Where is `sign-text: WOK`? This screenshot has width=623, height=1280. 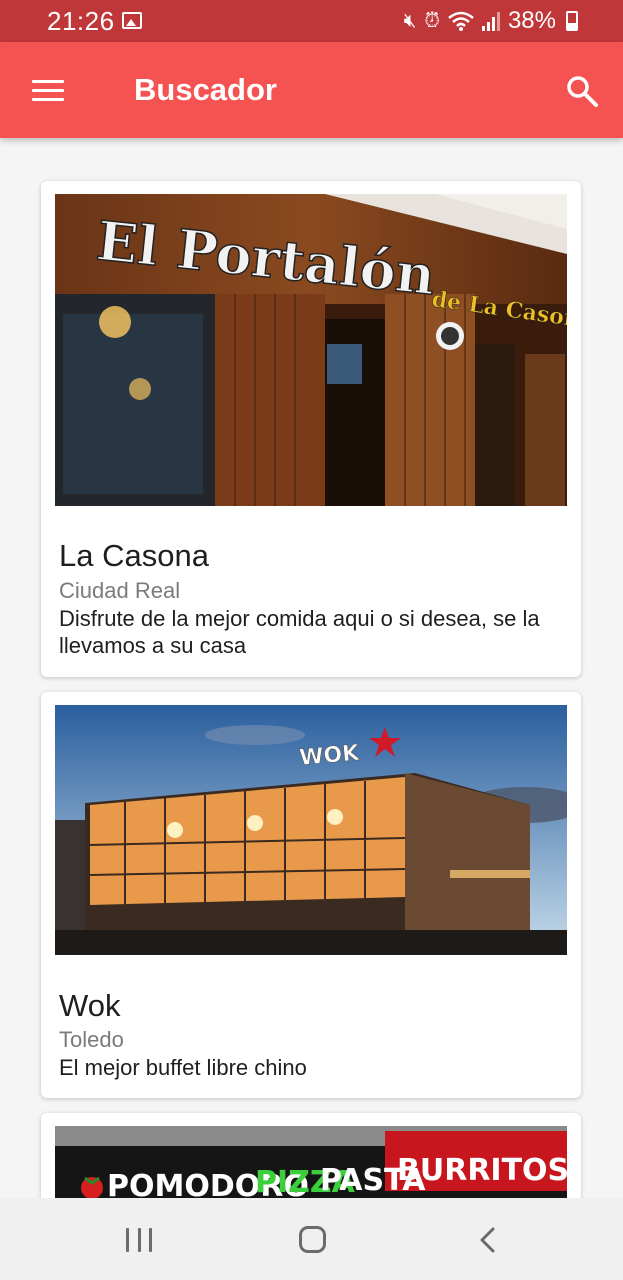
sign-text: WOK is located at coordinates (329, 756).